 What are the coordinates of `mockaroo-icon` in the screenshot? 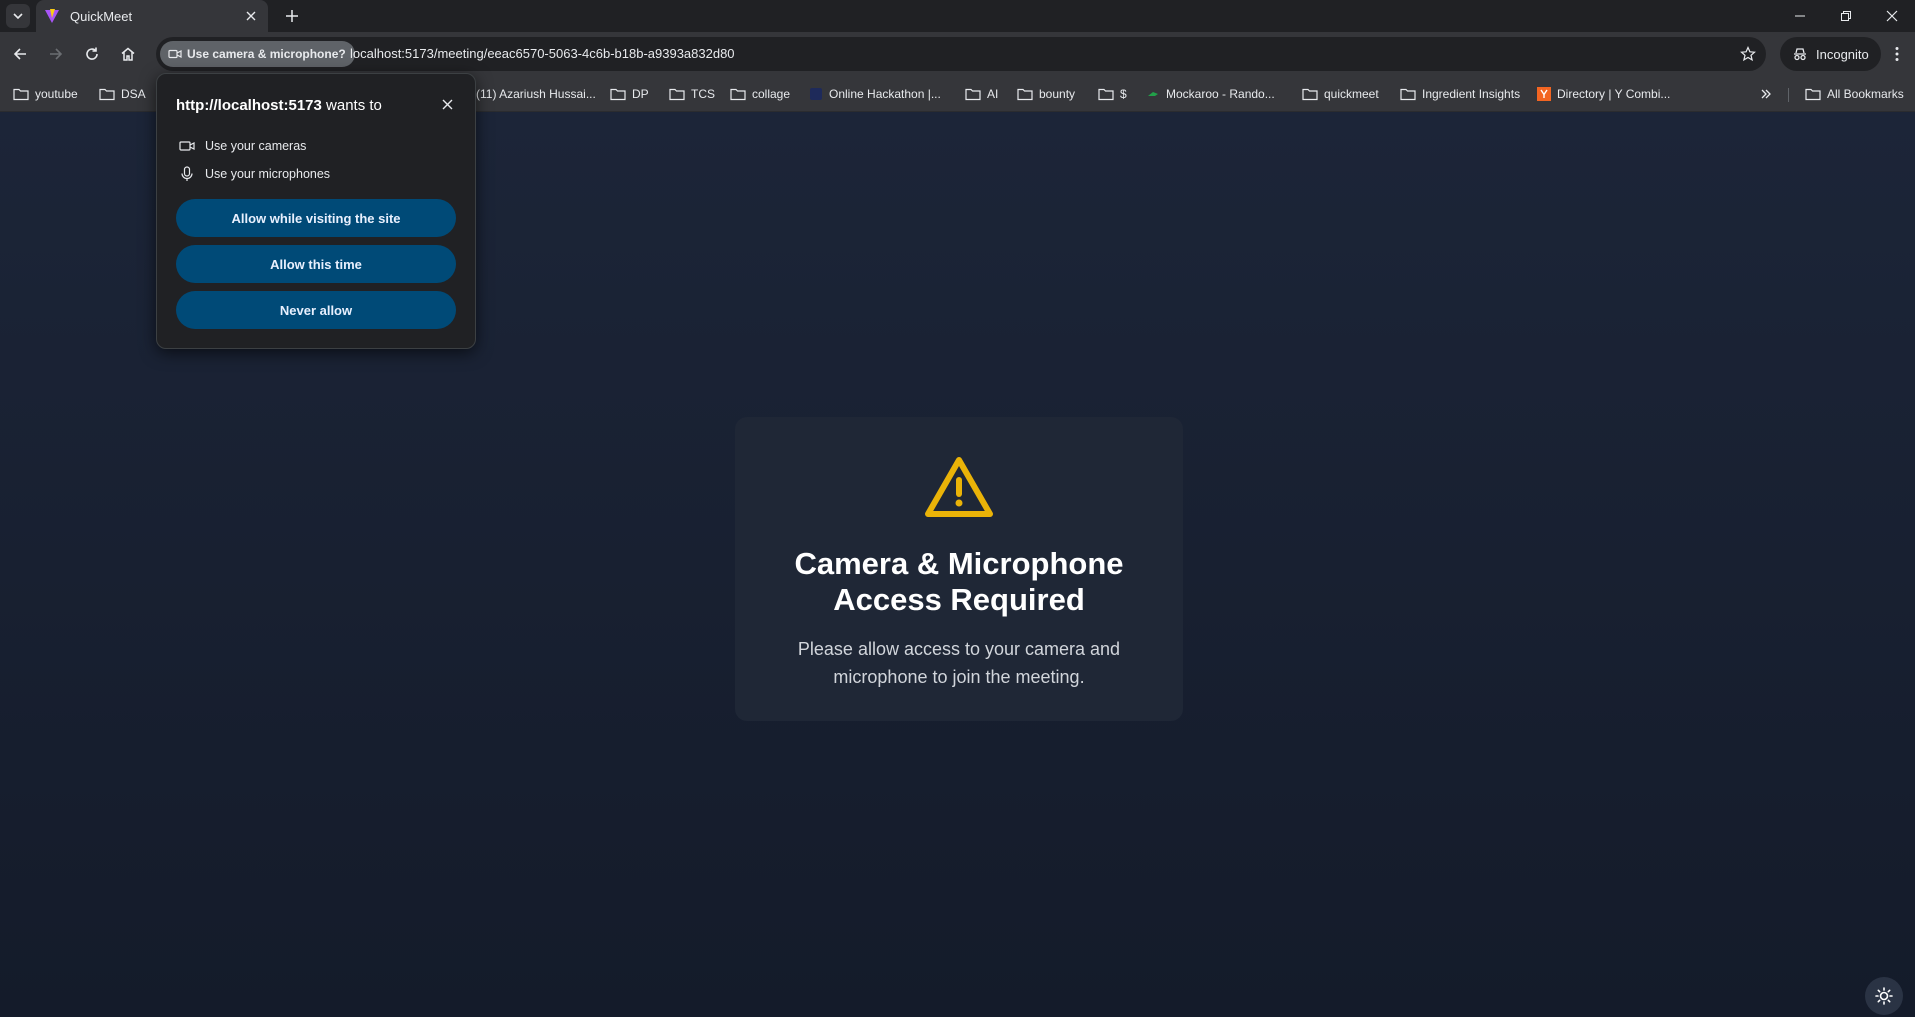 It's located at (1153, 94).